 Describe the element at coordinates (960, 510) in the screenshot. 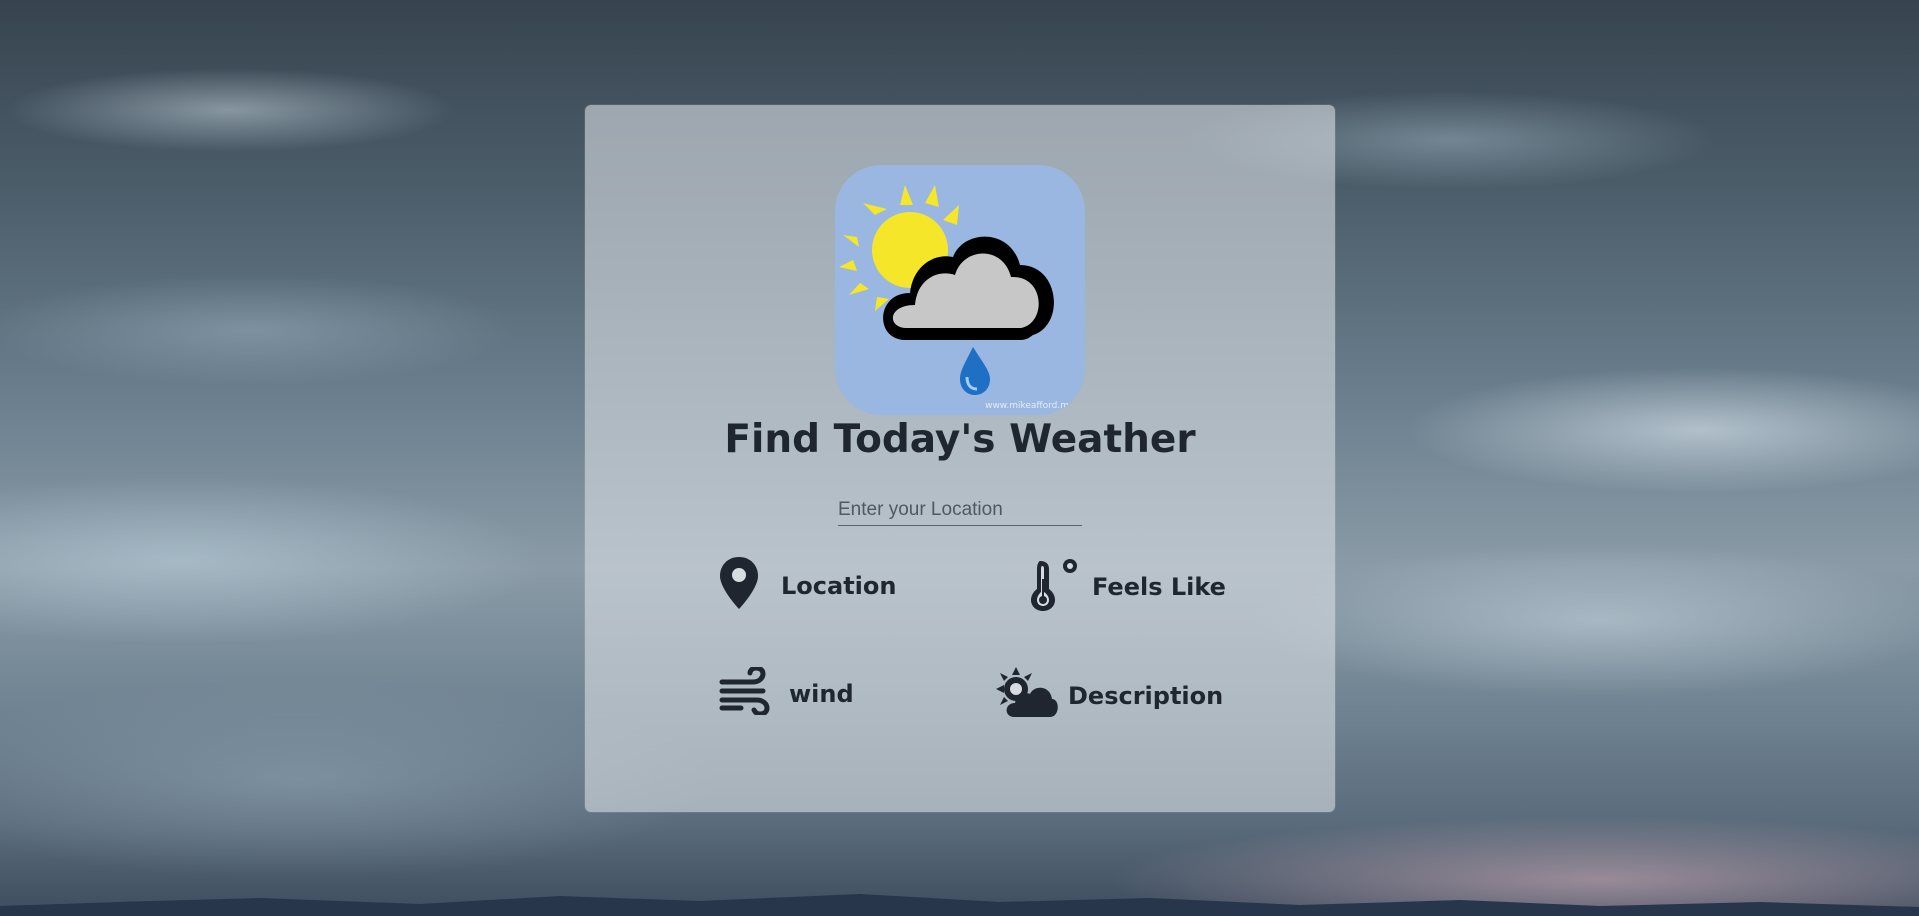

I see `location-search-input` at that location.